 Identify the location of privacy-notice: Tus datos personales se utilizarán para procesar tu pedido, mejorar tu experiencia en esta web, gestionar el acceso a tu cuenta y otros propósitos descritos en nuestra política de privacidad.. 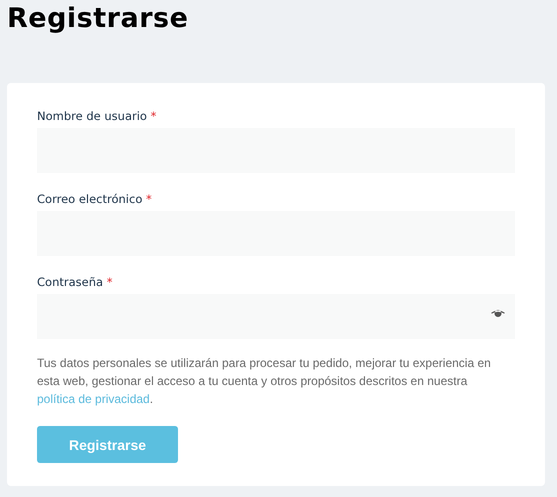
(264, 381).